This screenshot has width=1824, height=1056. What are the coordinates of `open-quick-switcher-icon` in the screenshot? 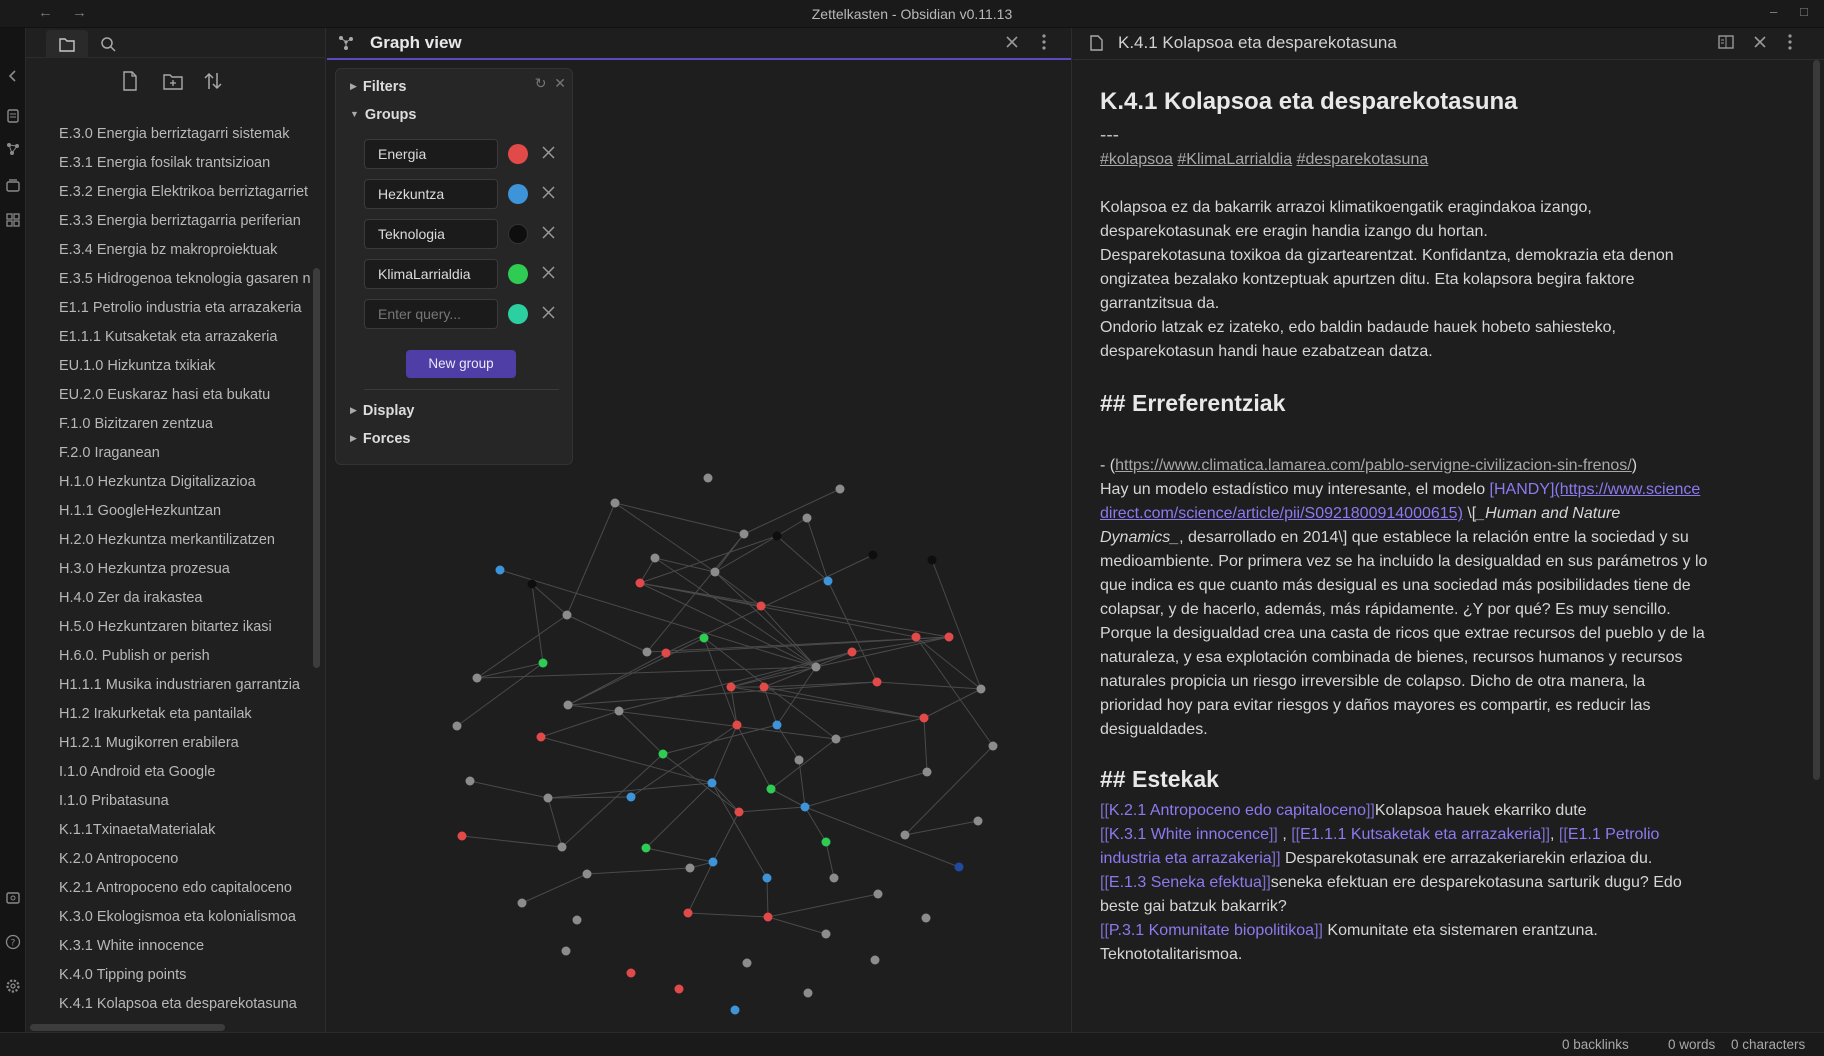 It's located at (13, 116).